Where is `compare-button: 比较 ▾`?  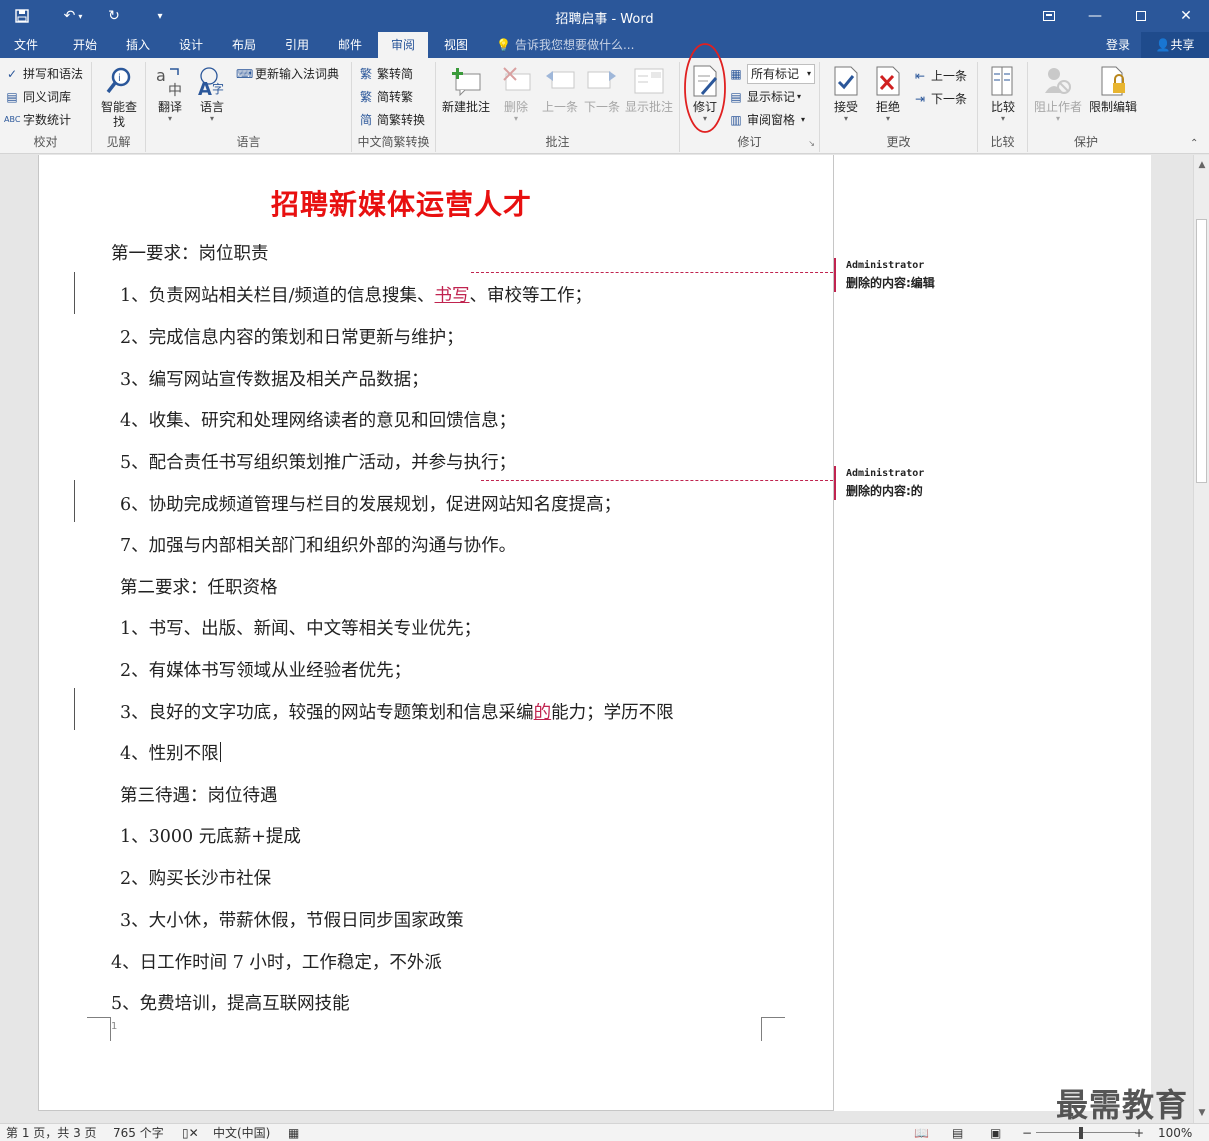 compare-button: 比较 ▾ is located at coordinates (1003, 93).